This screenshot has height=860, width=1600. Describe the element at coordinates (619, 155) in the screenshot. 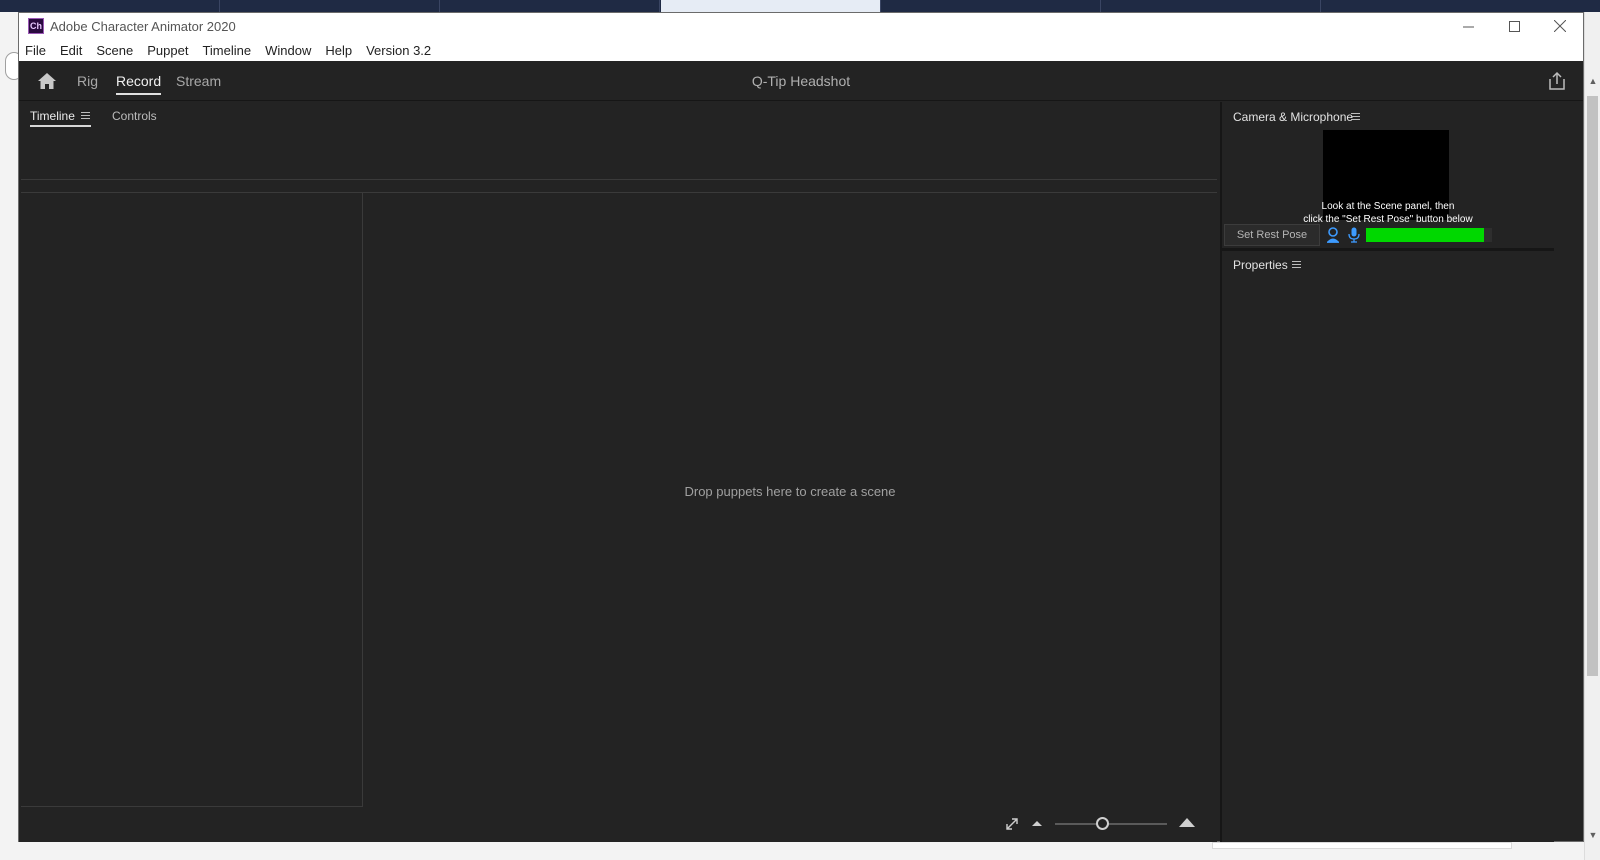

I see `timeline-ruler` at that location.